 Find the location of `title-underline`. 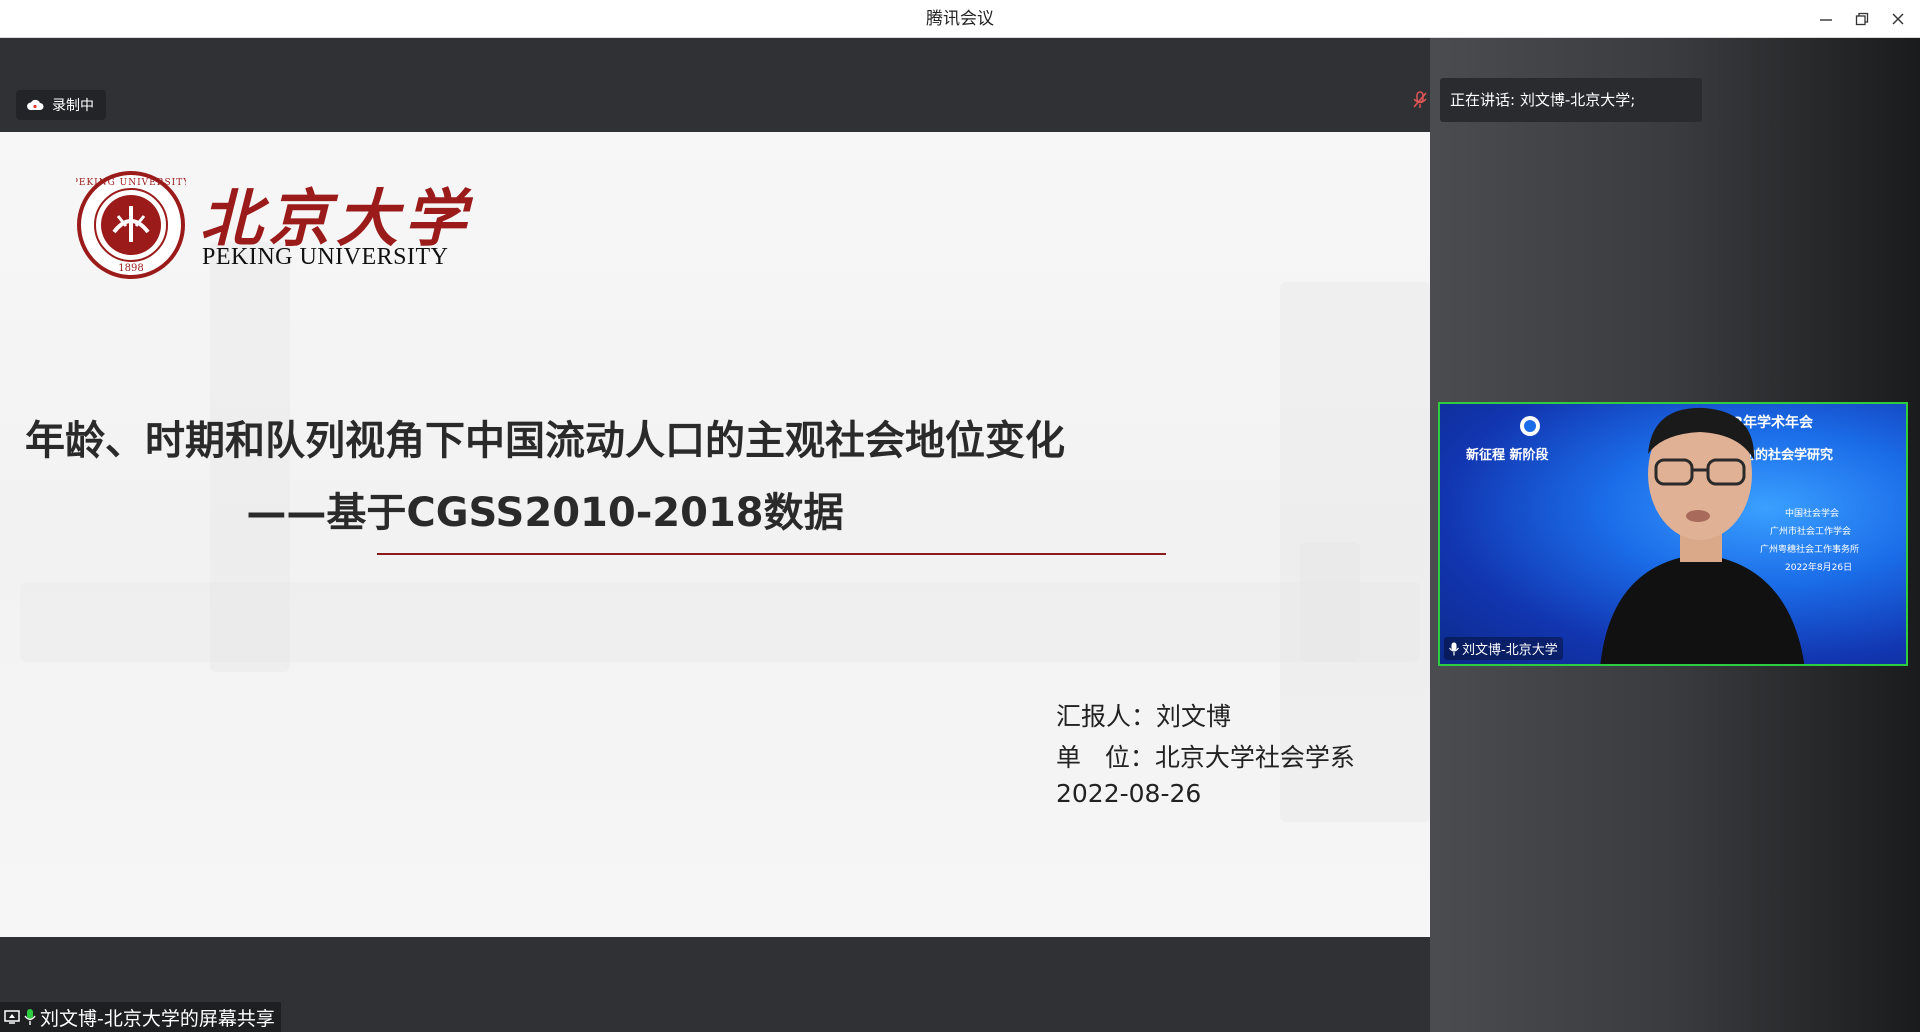

title-underline is located at coordinates (771, 554).